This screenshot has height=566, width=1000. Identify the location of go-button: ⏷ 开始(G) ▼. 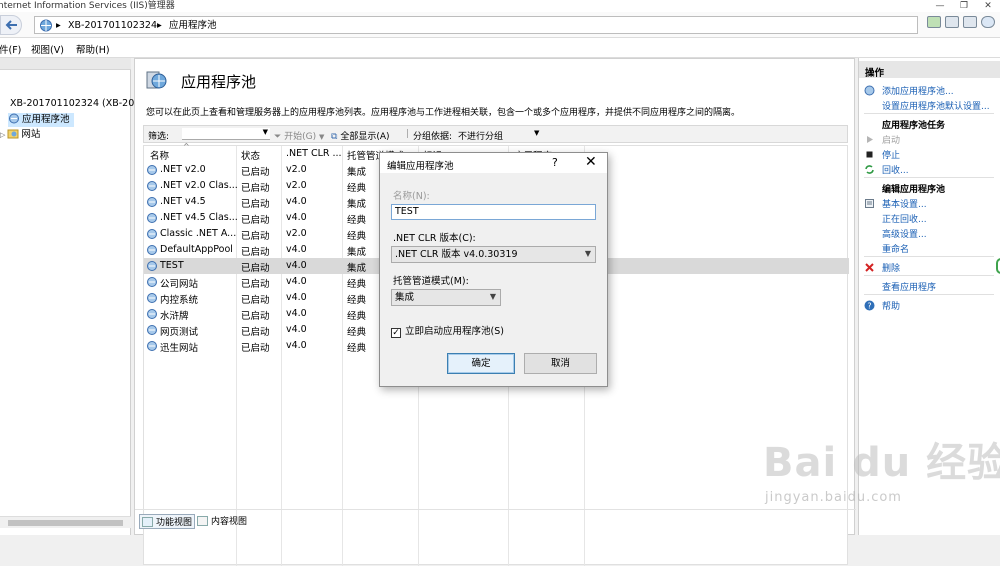
(299, 135).